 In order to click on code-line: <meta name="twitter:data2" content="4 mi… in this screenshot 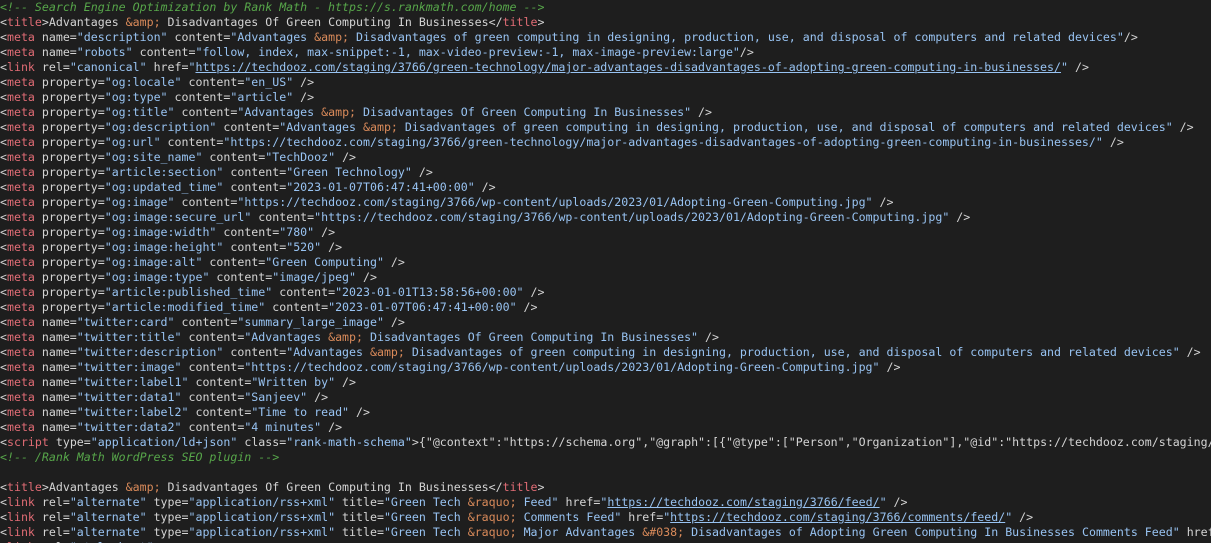, I will do `click(605, 427)`.